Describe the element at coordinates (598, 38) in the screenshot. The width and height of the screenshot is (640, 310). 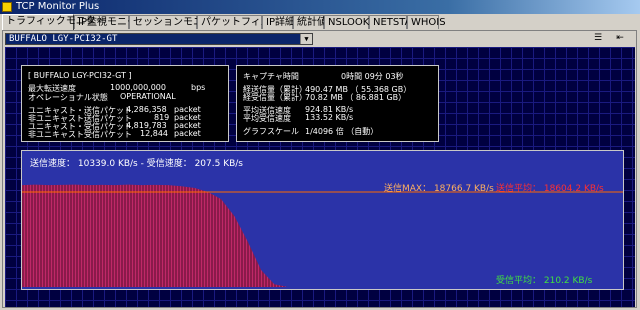
I see `list-icon: ☰` at that location.